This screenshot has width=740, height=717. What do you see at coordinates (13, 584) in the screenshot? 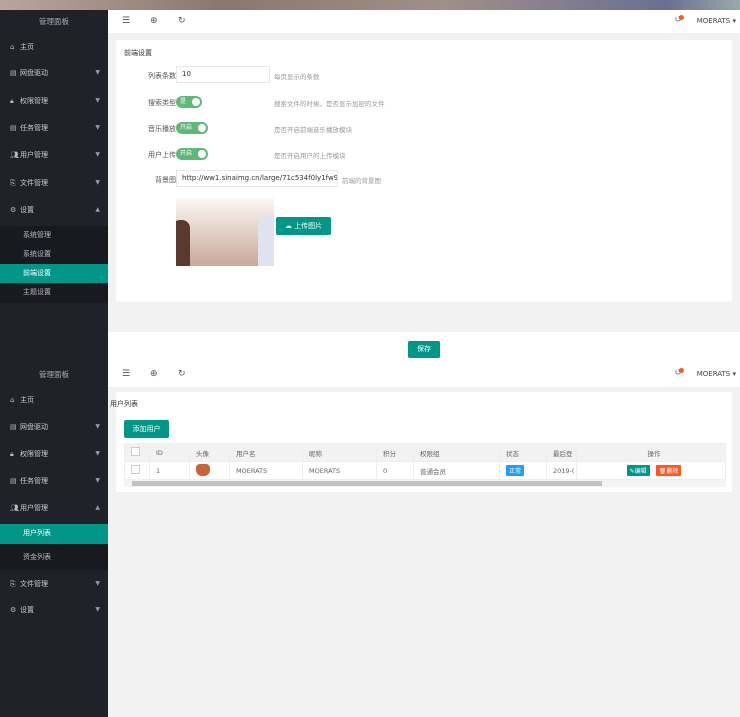
I see `files-icon: ⎘` at bounding box center [13, 584].